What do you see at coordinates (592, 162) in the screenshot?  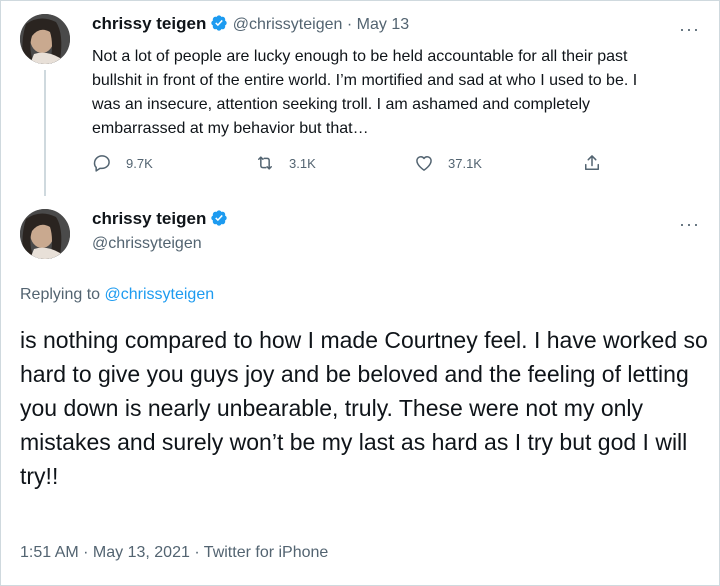 I see `share-icon` at bounding box center [592, 162].